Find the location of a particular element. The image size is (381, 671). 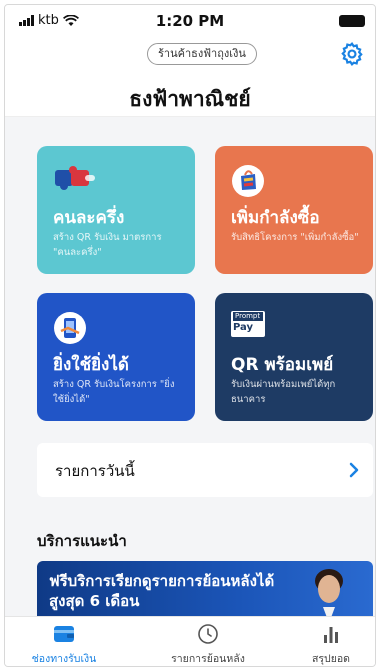

tab-label: ช่องทางรับเงิน is located at coordinates (64, 659).